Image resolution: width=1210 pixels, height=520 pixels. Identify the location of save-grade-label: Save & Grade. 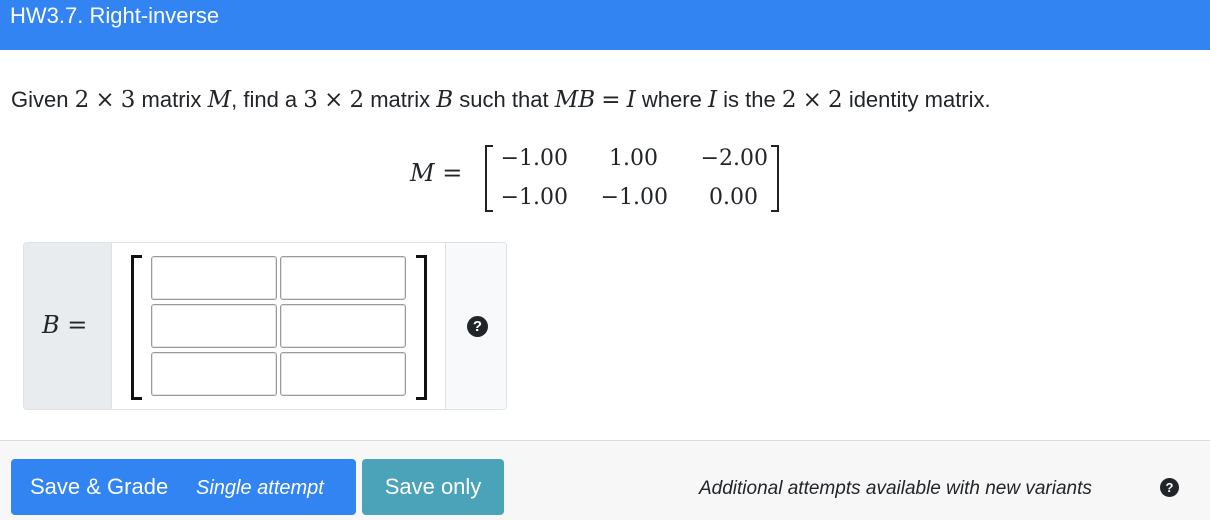
(99, 486).